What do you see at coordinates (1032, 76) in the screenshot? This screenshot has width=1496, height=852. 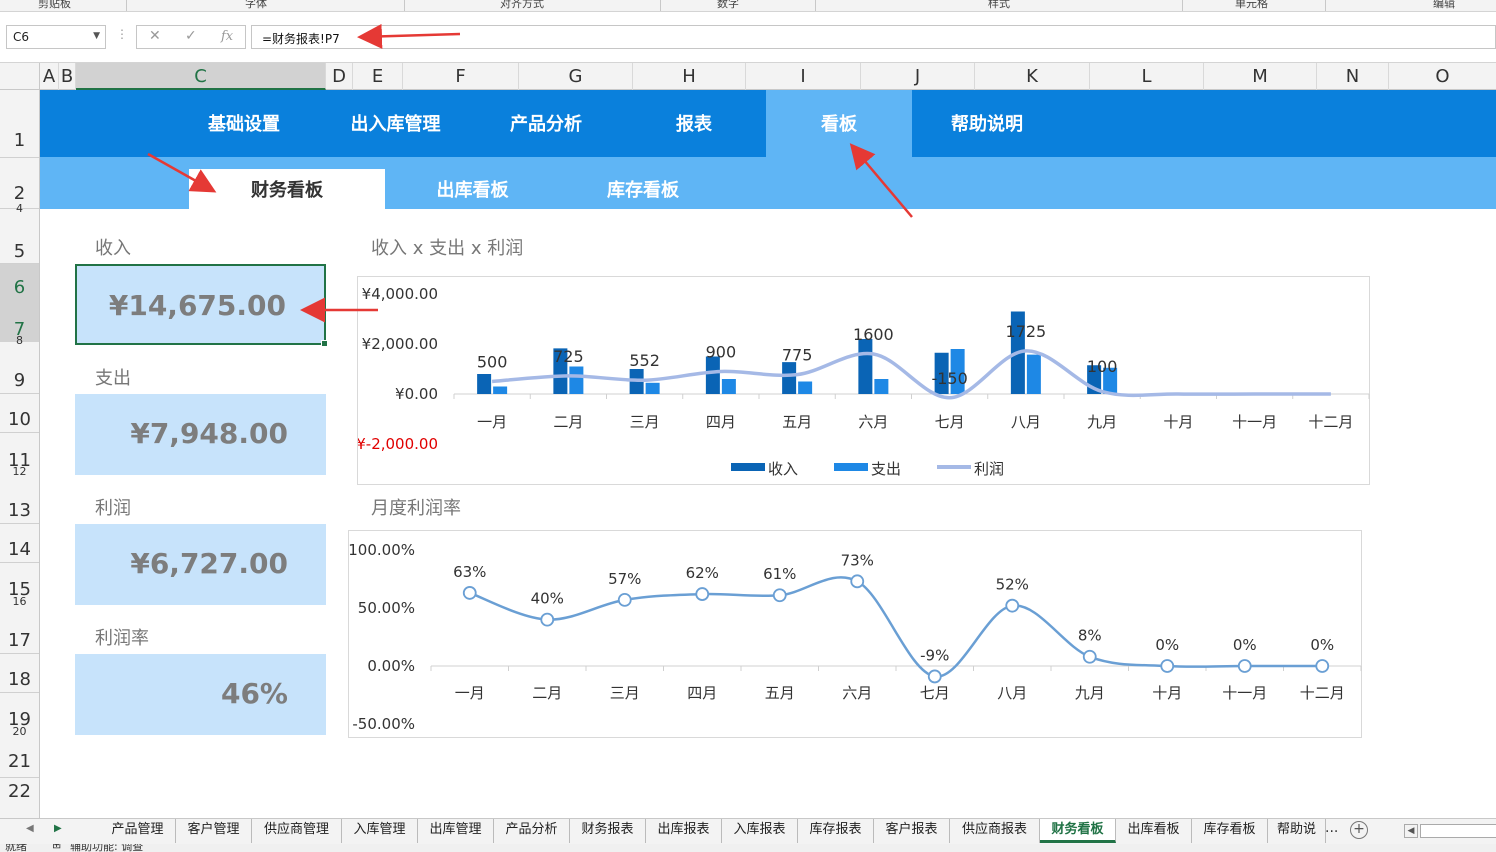 I see `column-header-k: K` at bounding box center [1032, 76].